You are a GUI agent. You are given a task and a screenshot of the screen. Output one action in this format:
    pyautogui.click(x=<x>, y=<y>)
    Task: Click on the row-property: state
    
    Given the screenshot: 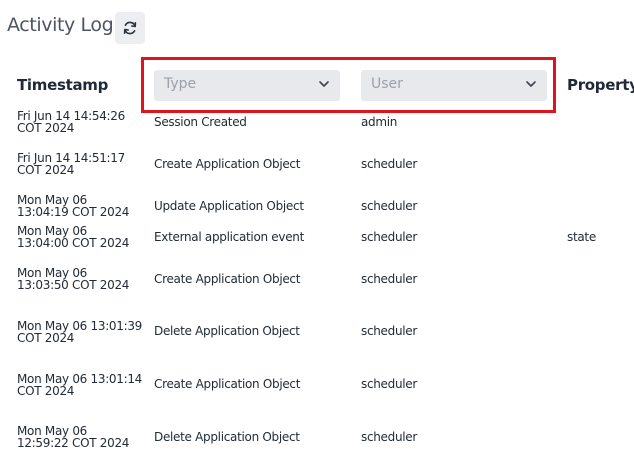 What is the action you would take?
    pyautogui.click(x=581, y=237)
    